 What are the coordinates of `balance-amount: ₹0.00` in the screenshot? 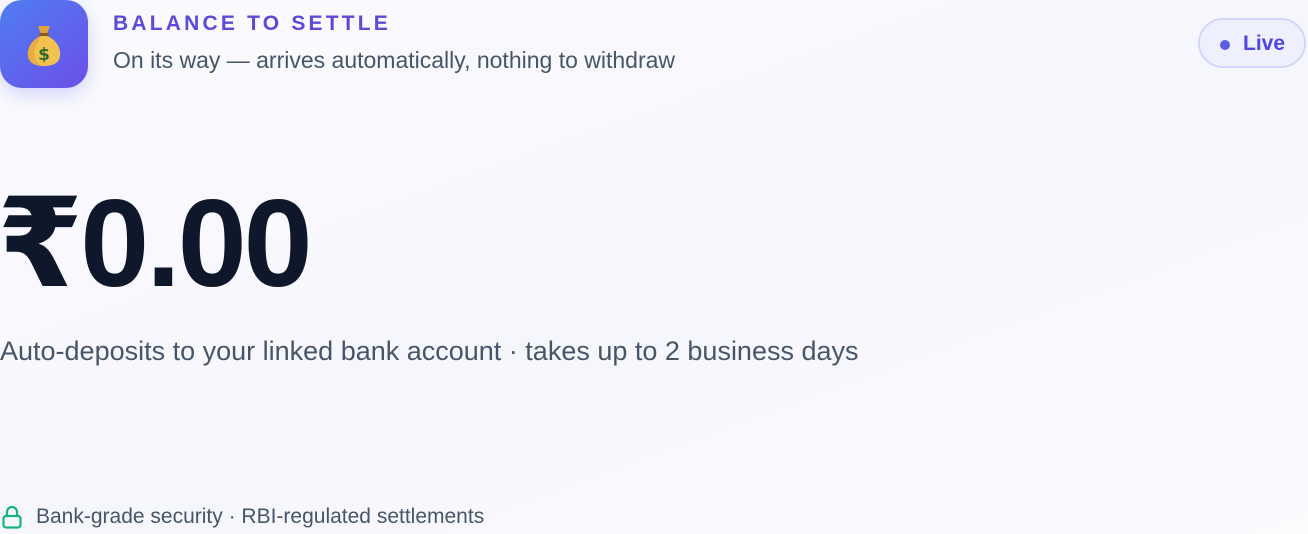 It's located at (156, 244).